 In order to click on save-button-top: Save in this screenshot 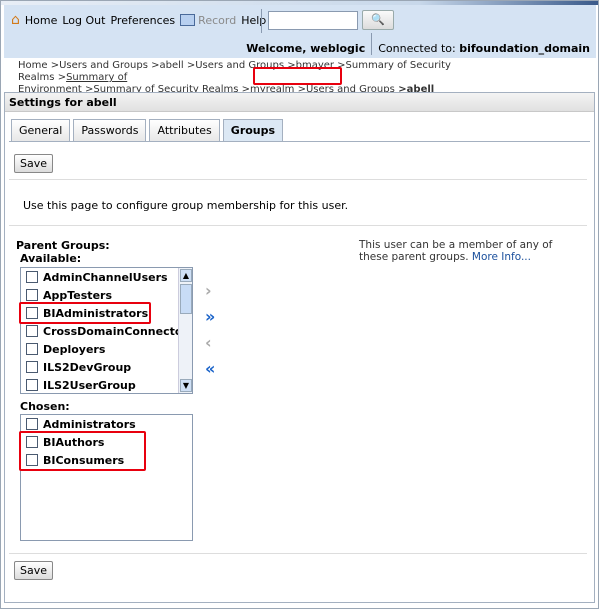, I will do `click(34, 163)`.